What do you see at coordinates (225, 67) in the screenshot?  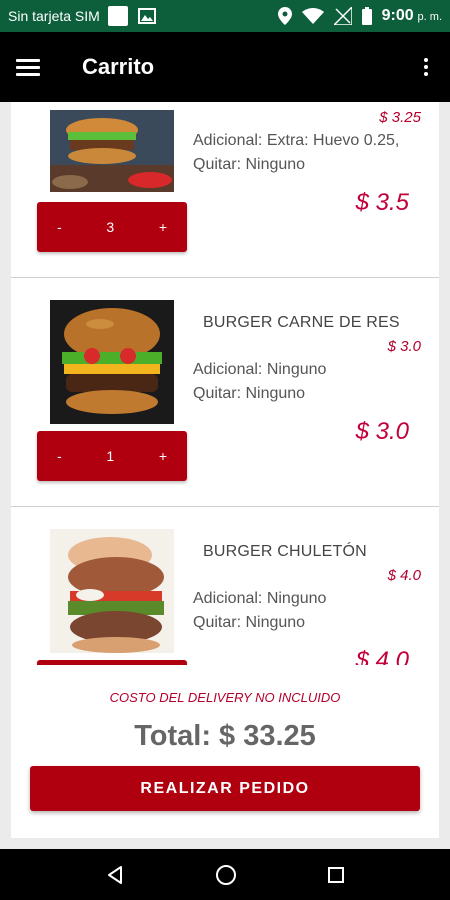 I see `app-bar: Carrito` at bounding box center [225, 67].